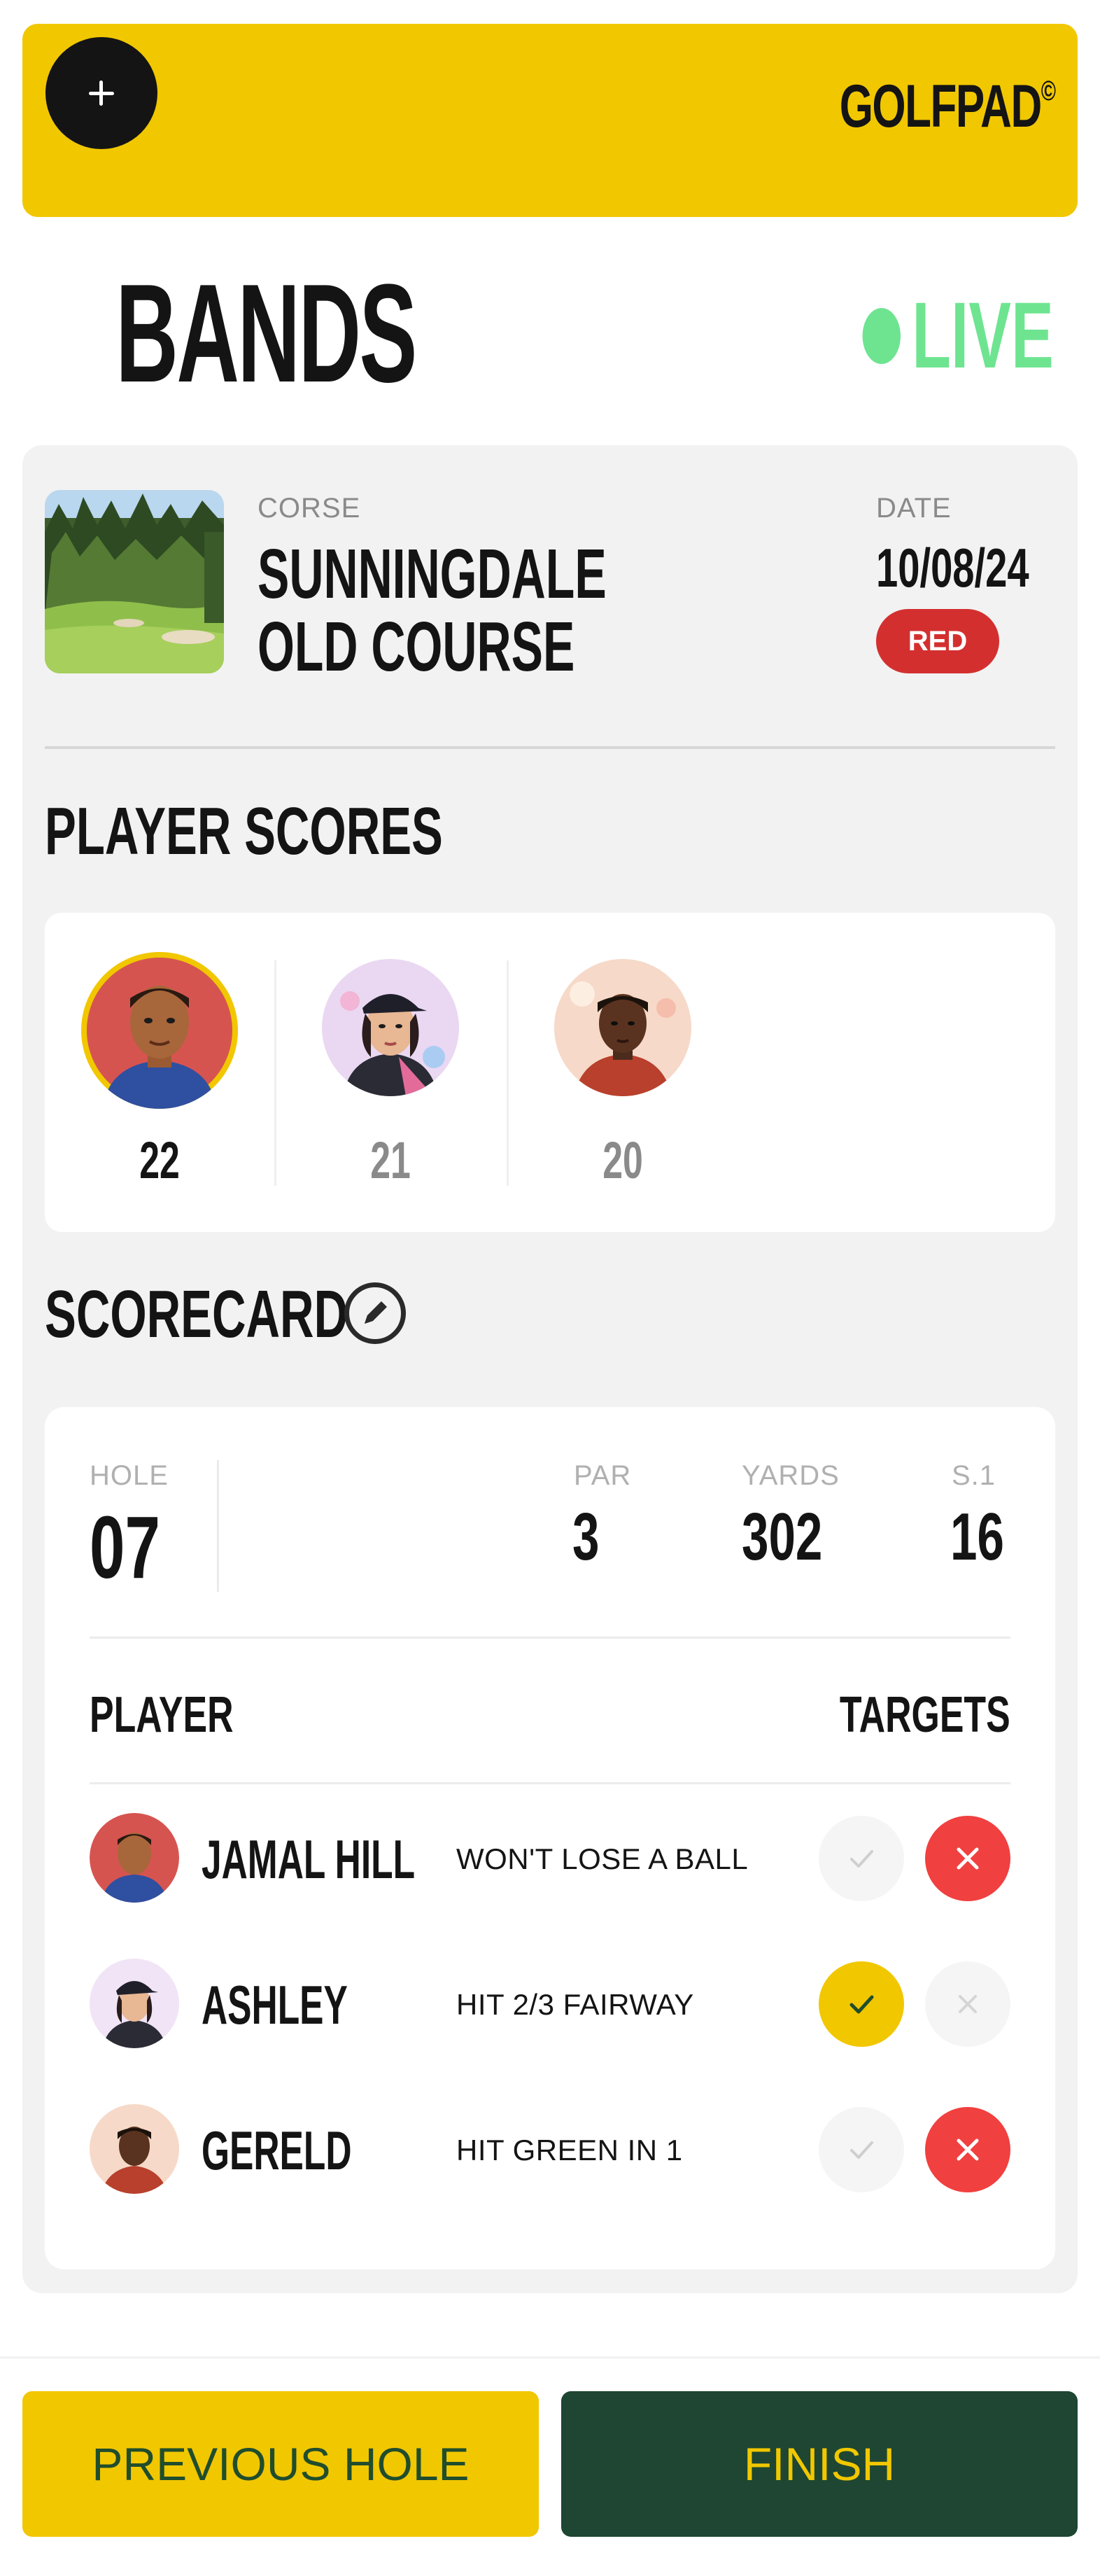  Describe the element at coordinates (983, 336) in the screenshot. I see `live-label: LIVE` at that location.